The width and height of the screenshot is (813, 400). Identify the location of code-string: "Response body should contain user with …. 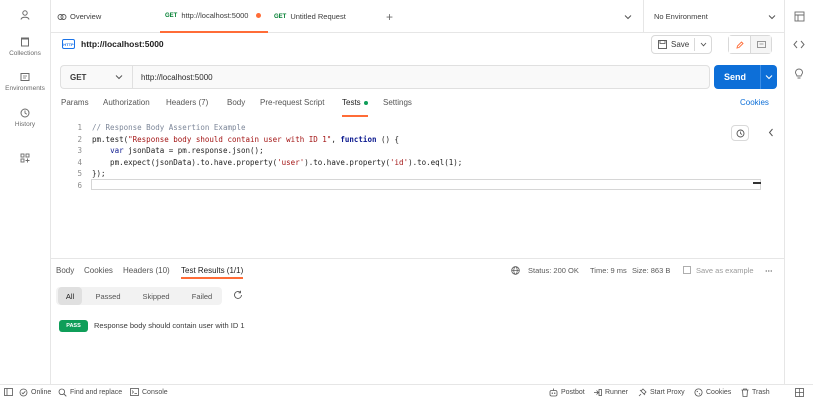
(230, 139).